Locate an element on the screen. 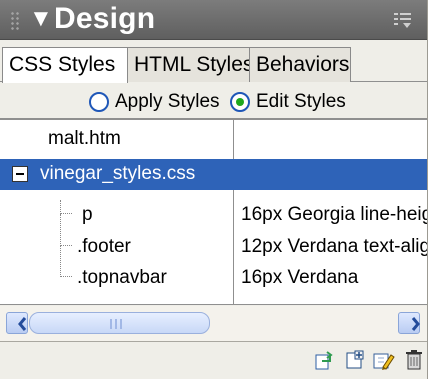  tab-html-styles: HTML Styles is located at coordinates (190, 64).